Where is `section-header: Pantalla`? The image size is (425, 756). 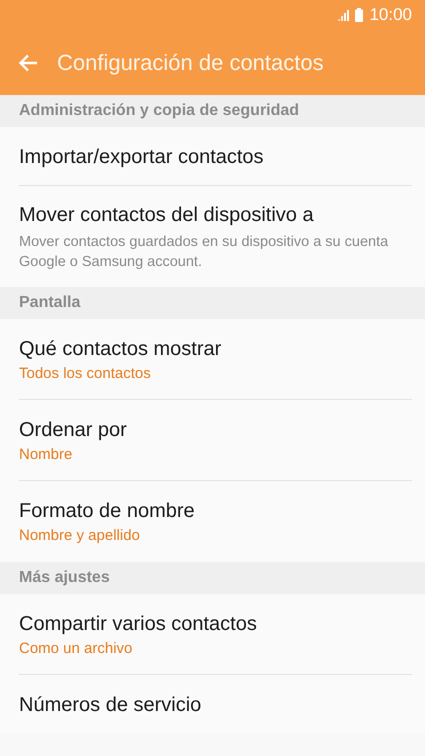 section-header: Pantalla is located at coordinates (49, 303).